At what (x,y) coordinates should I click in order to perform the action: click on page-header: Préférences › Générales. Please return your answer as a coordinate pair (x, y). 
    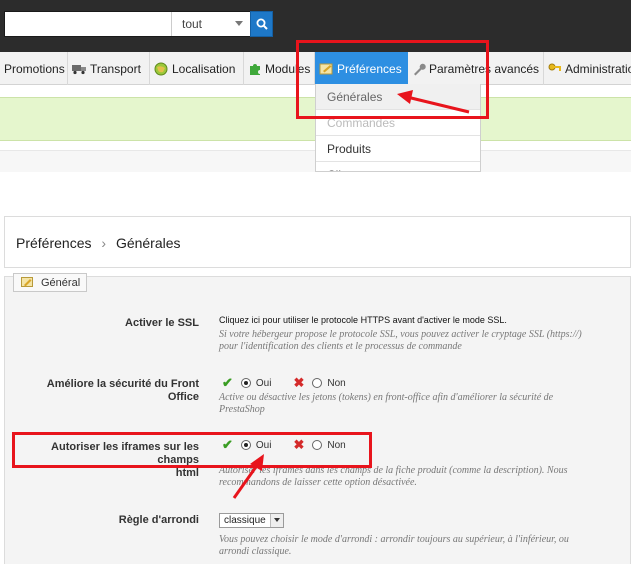
    Looking at the image, I should click on (317, 242).